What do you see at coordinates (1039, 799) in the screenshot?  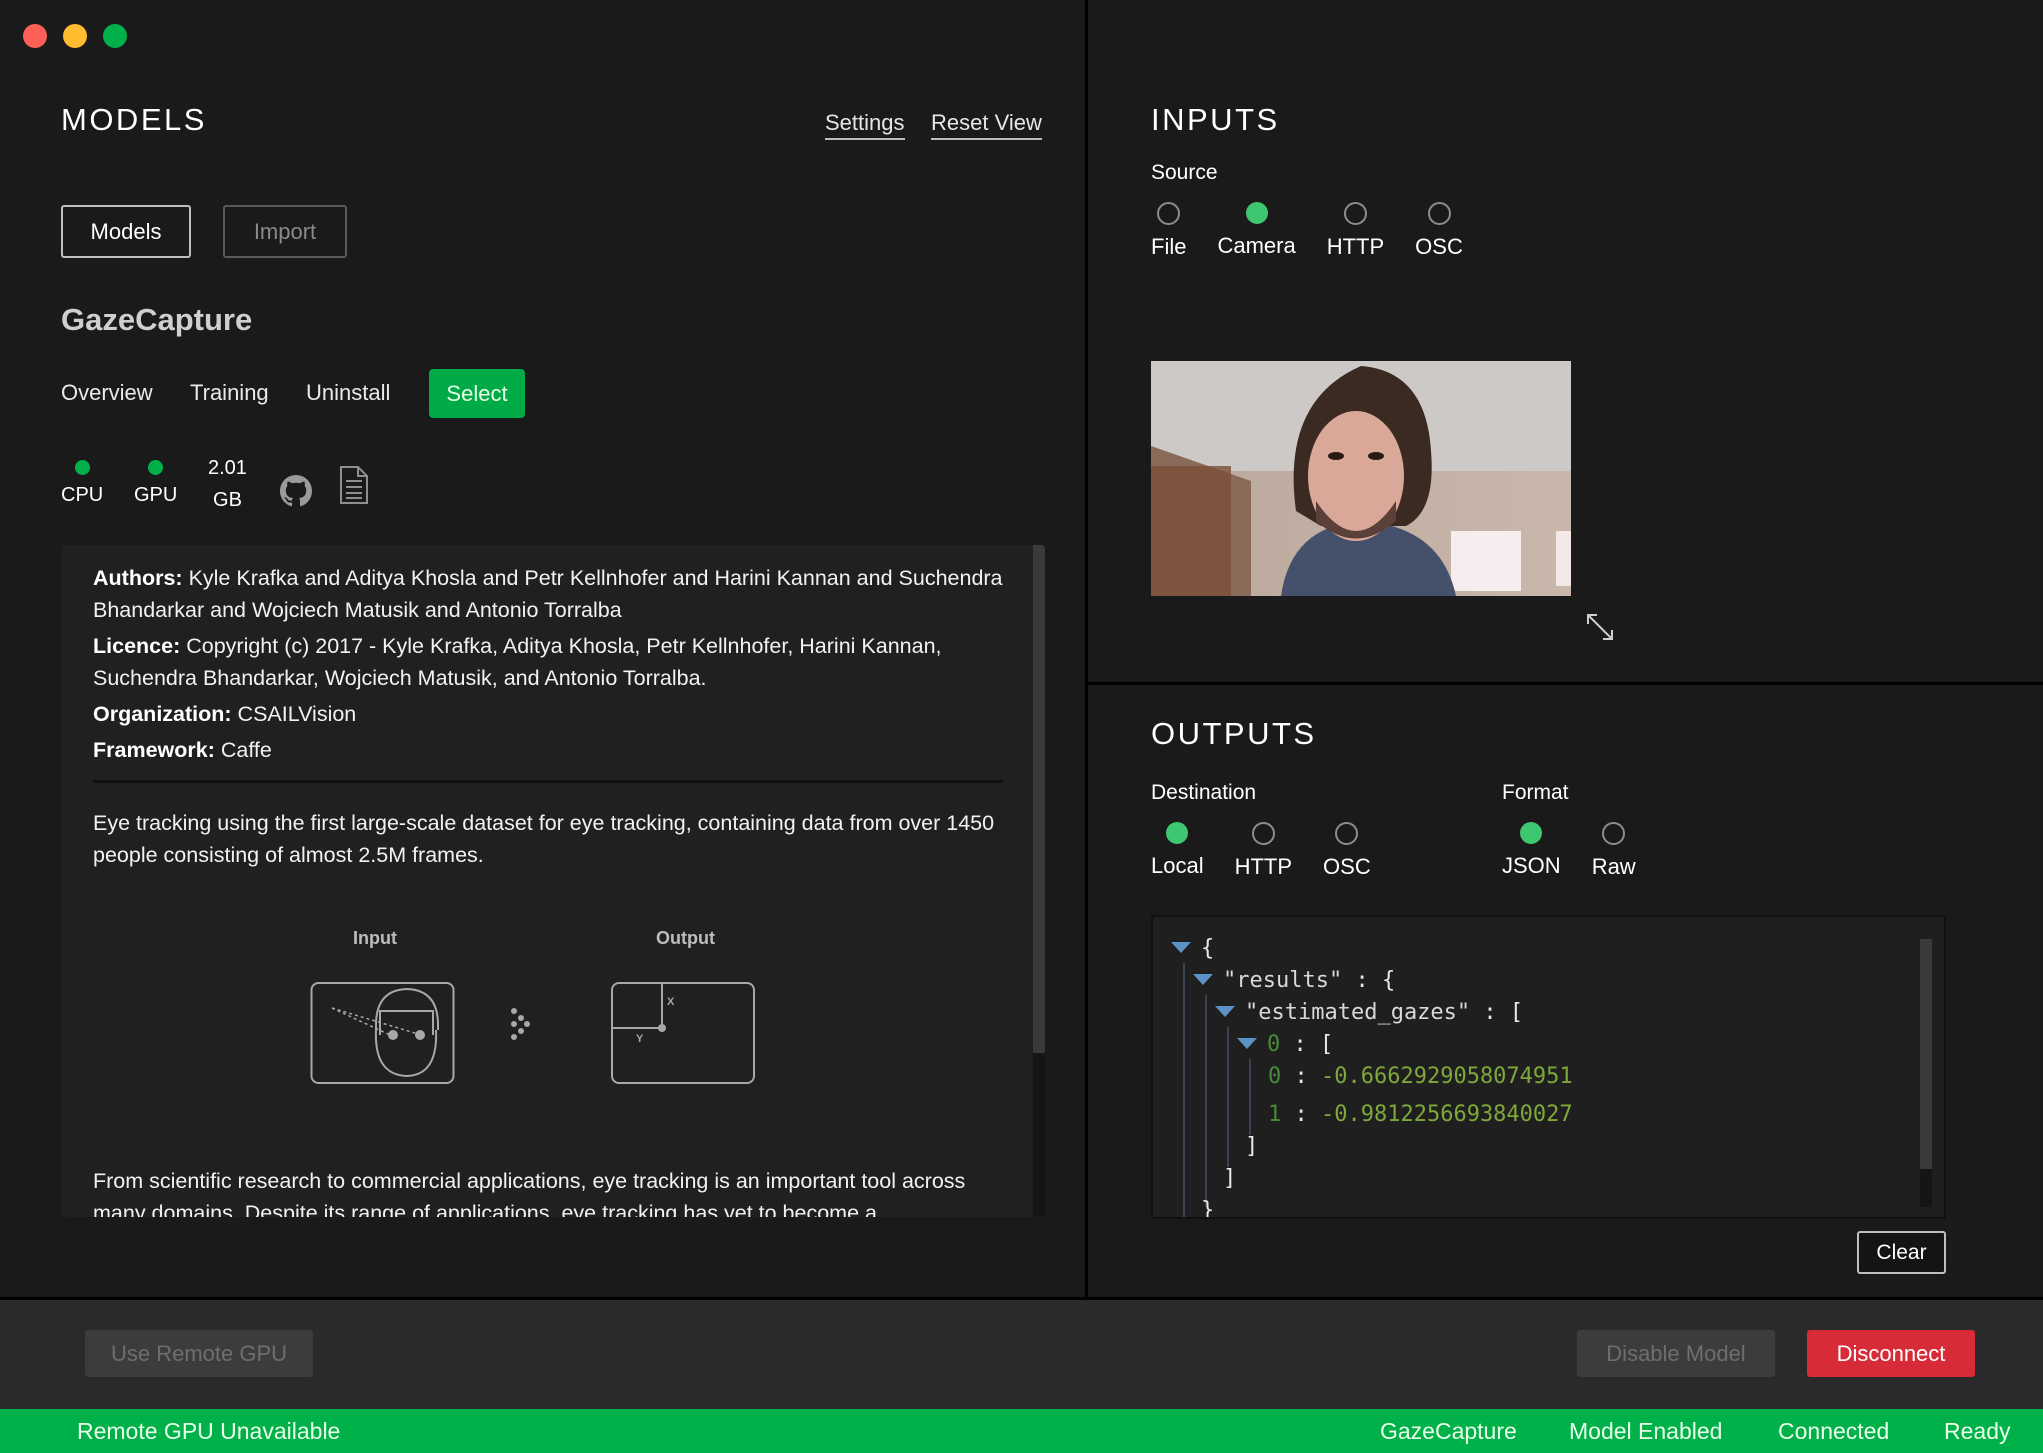 I see `description-scrollbar-thumb` at bounding box center [1039, 799].